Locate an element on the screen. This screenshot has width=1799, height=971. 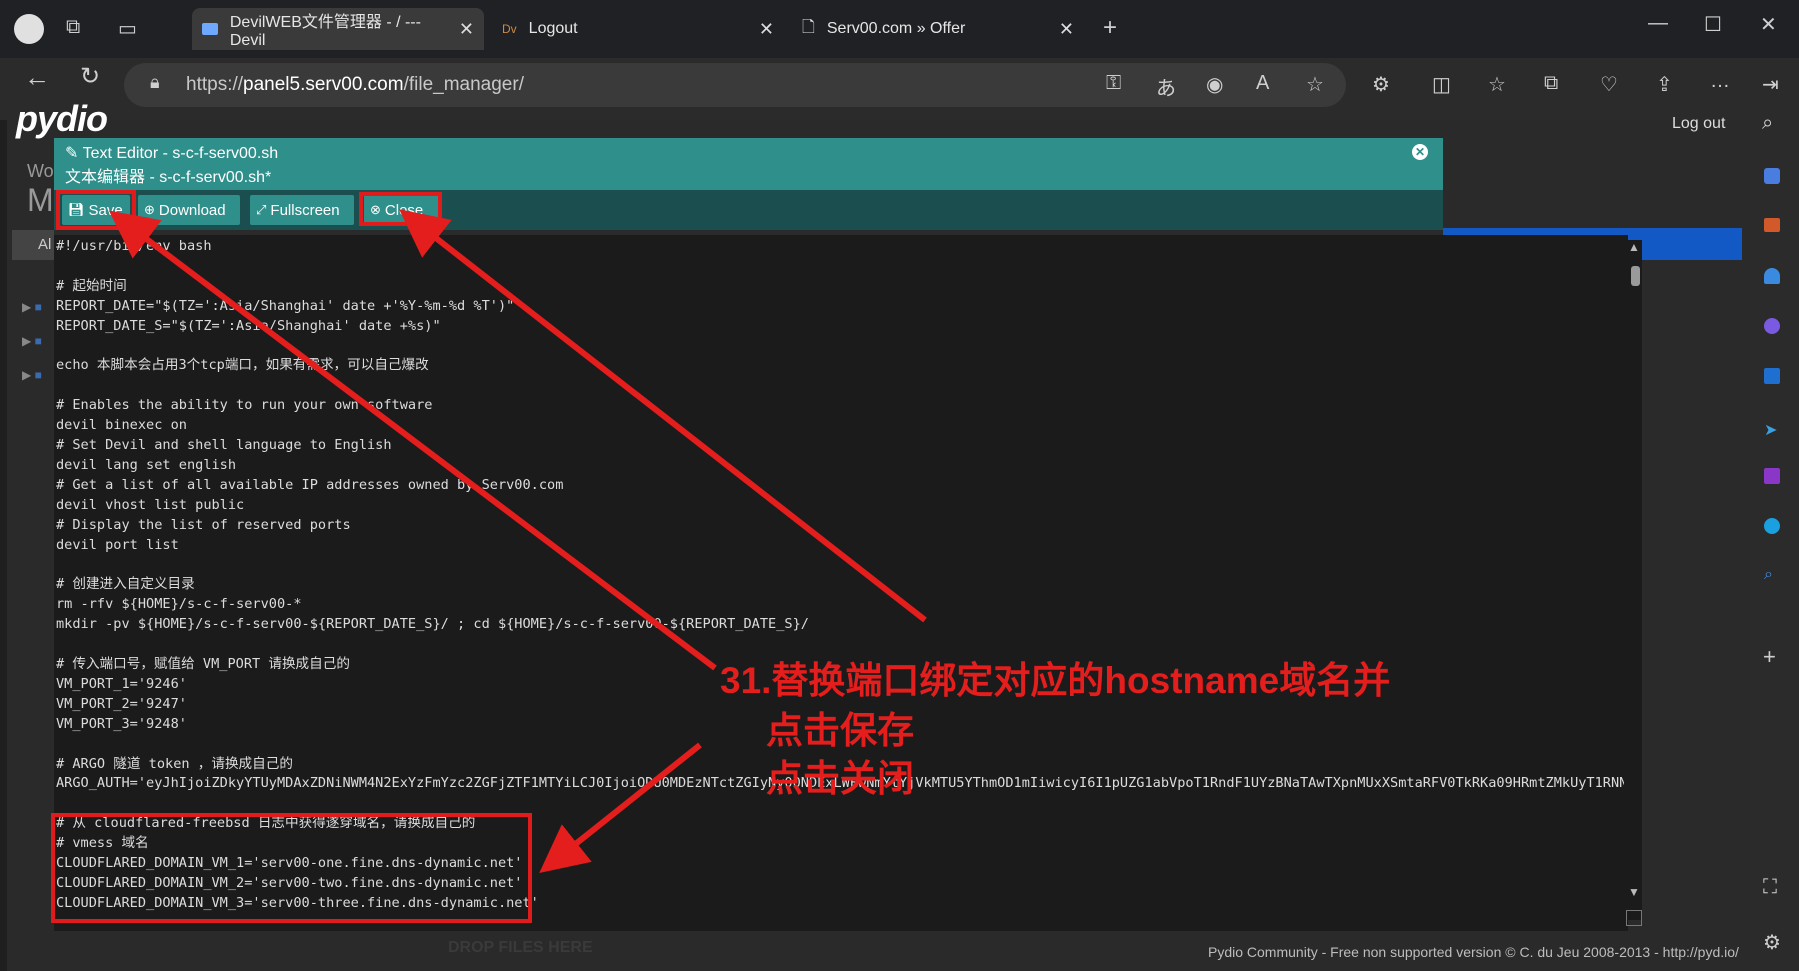
annotation-line-3: 点击关闭 is located at coordinates (840, 778).